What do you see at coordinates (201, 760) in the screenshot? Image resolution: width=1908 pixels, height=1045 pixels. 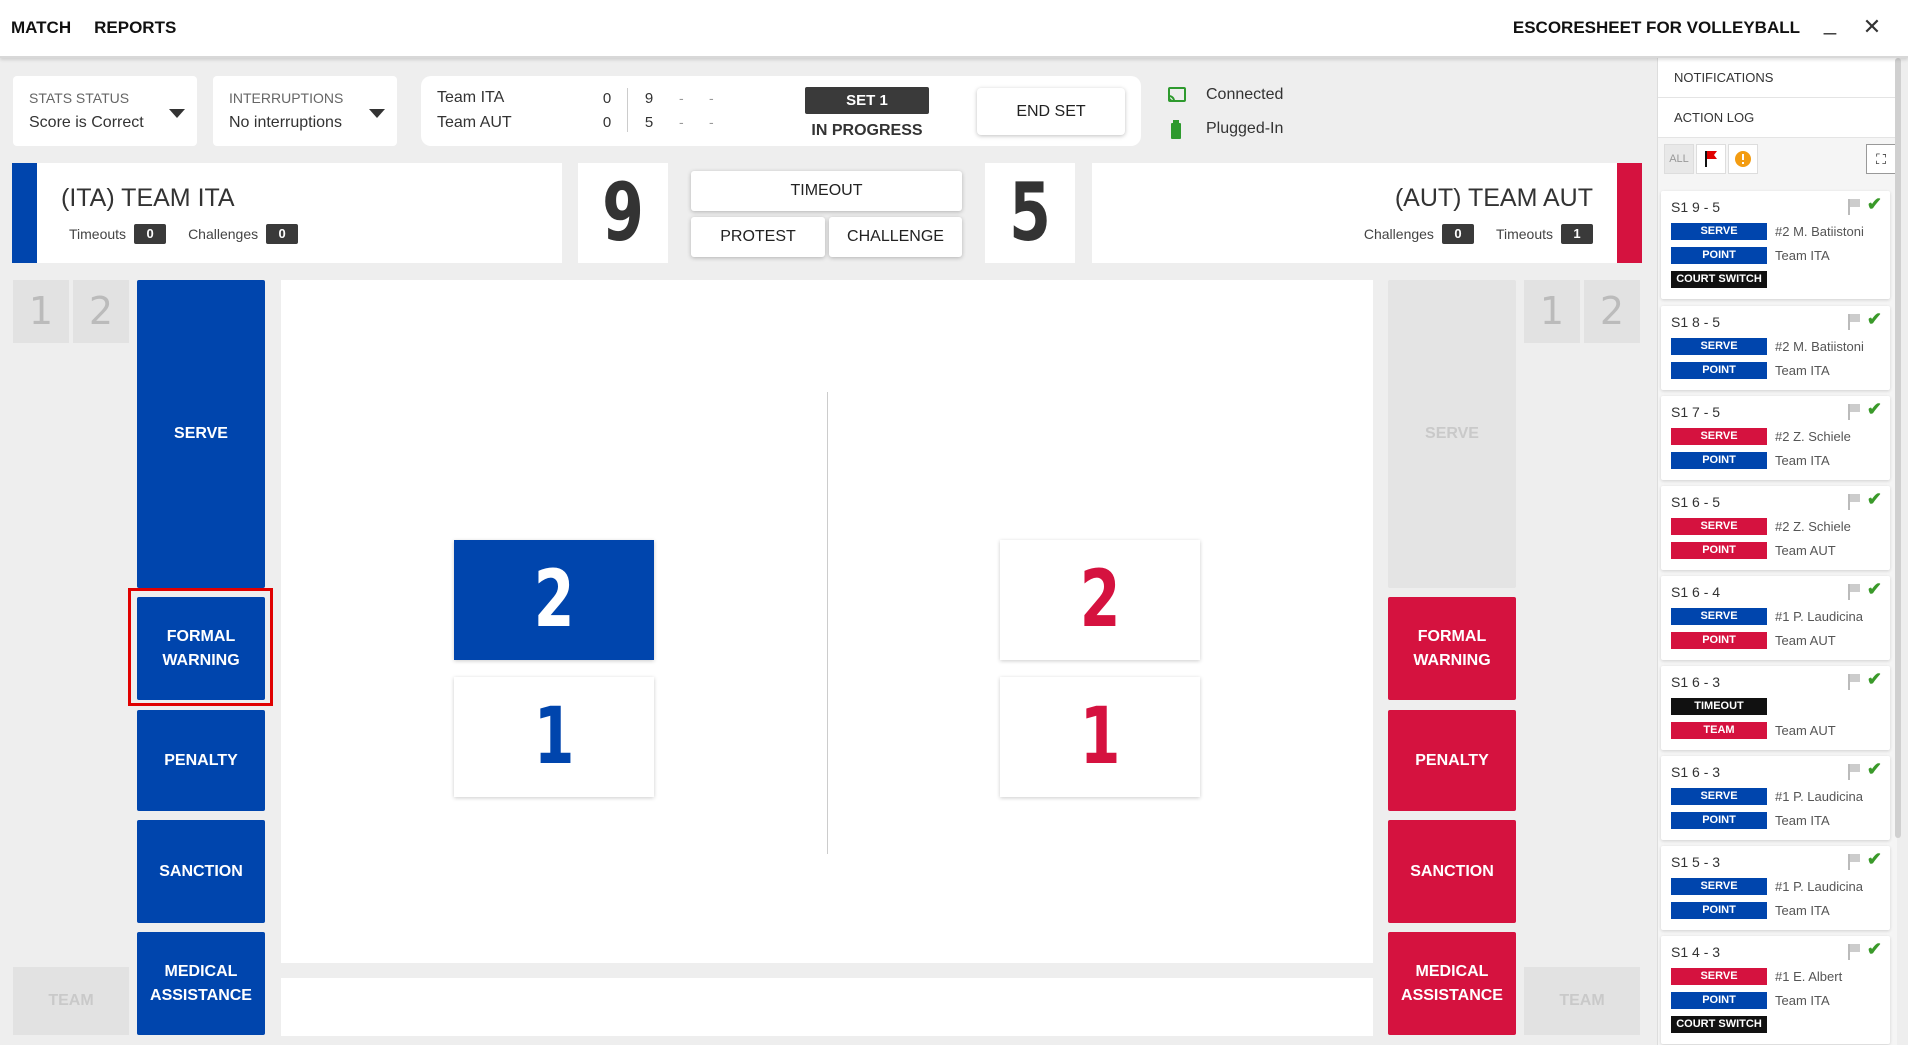 I see `penalty-button-left: PENALTY` at bounding box center [201, 760].